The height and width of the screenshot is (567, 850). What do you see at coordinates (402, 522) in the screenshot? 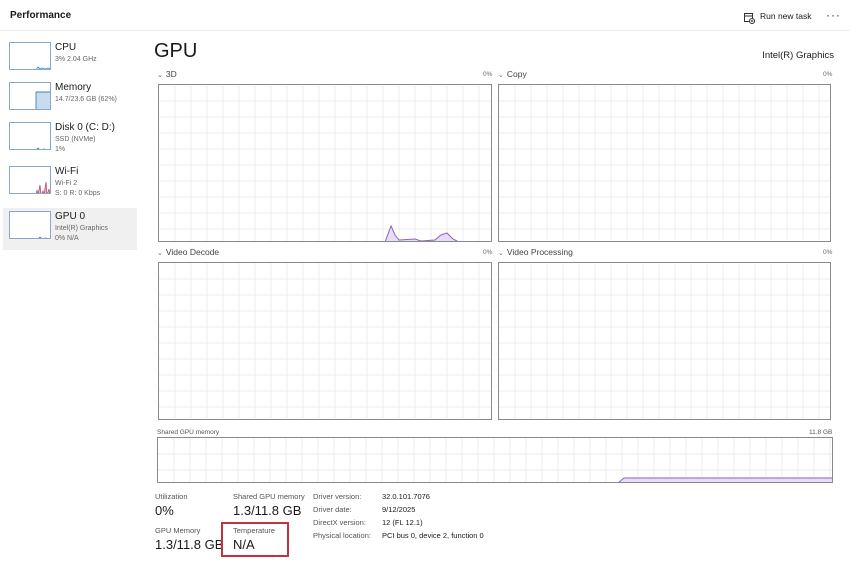
I see `directx-version-value: 12 (FL 12.1)` at bounding box center [402, 522].